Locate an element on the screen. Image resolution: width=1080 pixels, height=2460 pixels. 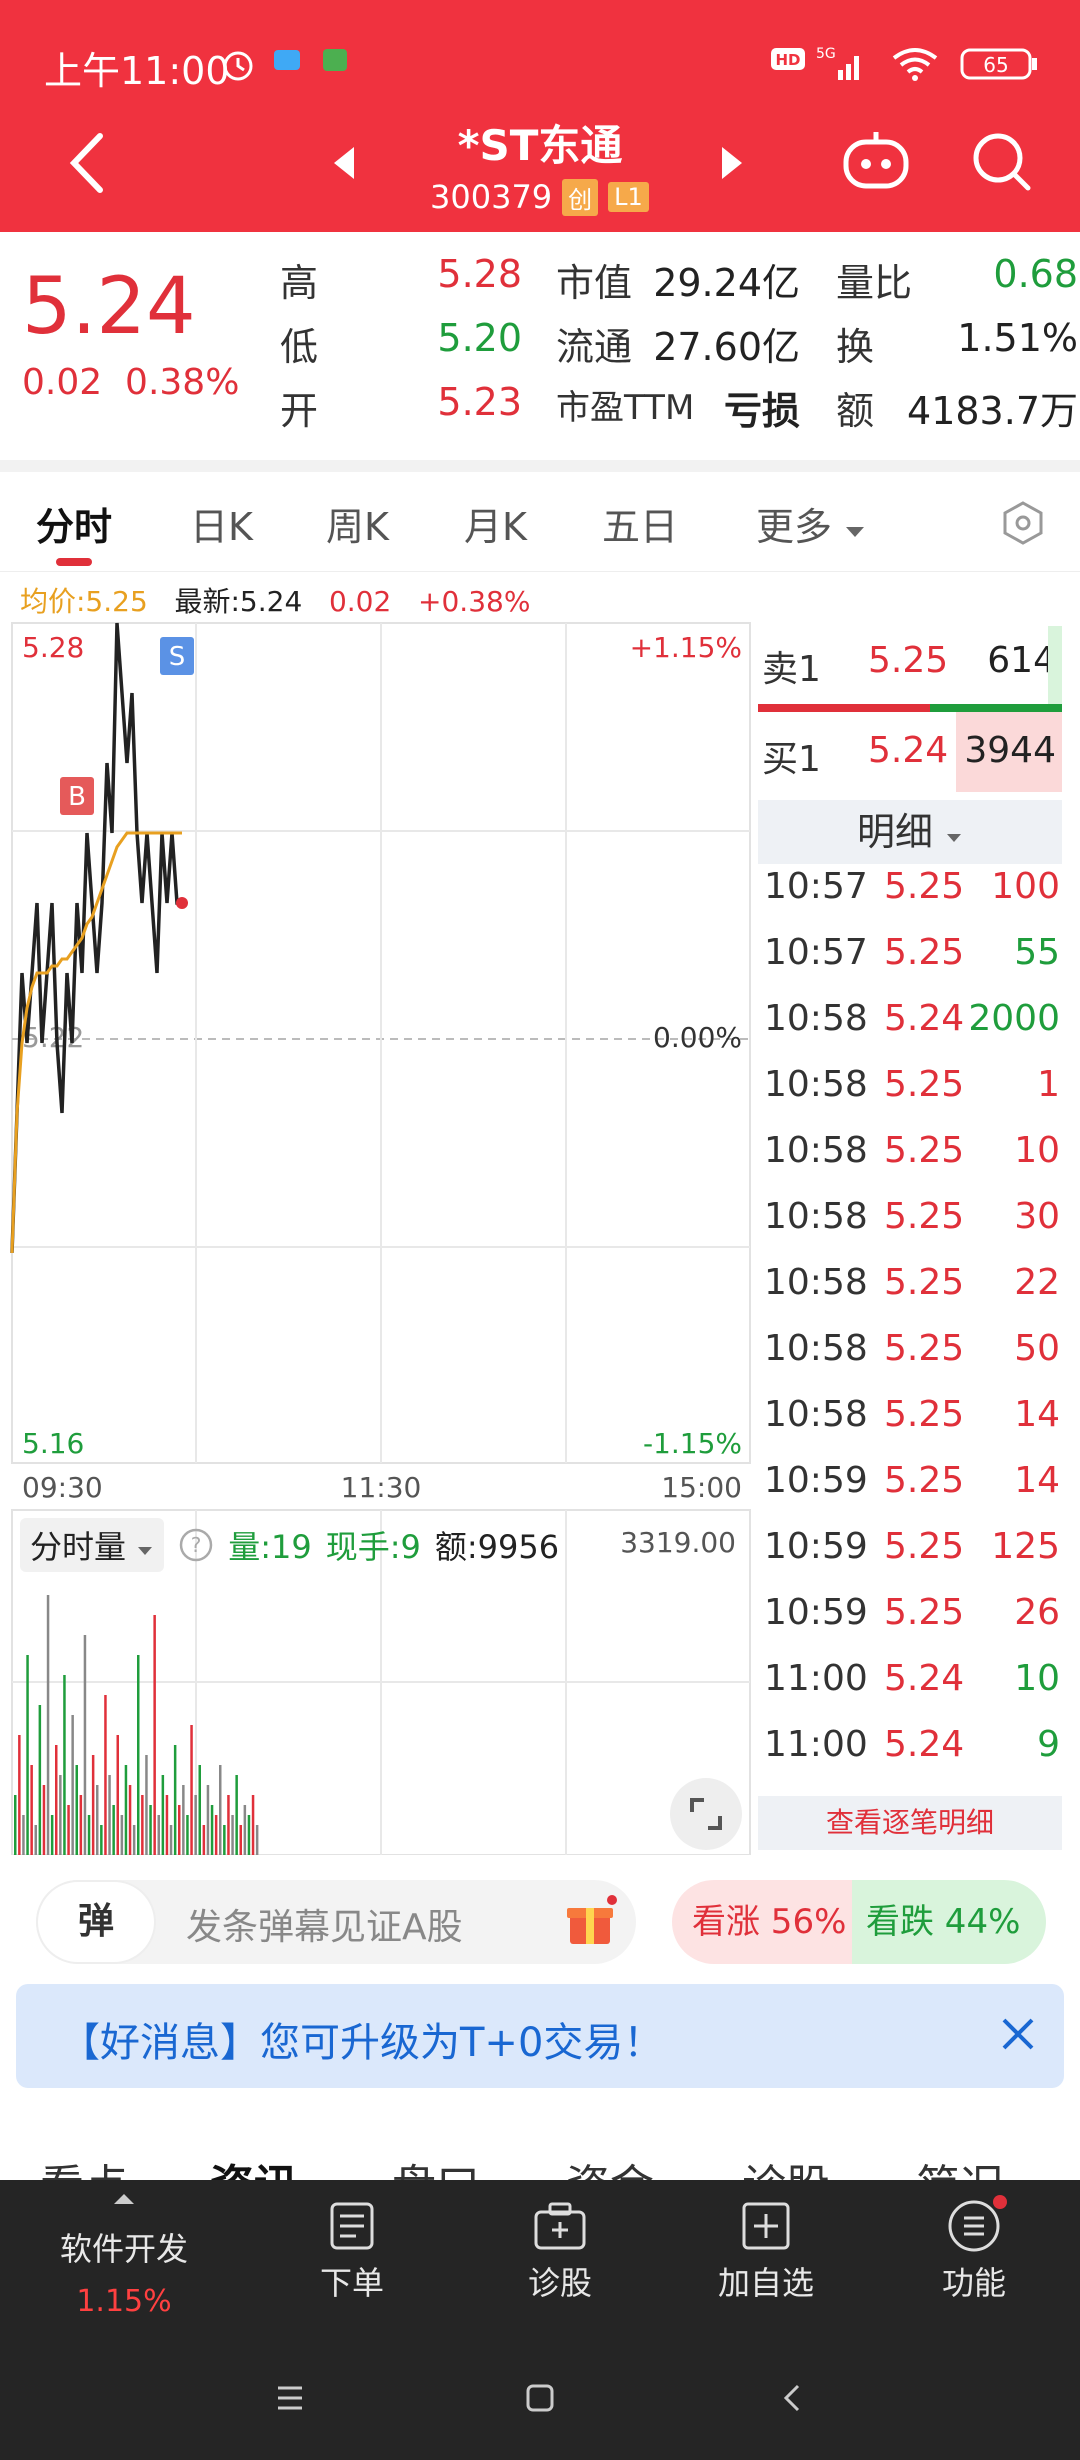
tab-more: 更多 is located at coordinates (811, 523).